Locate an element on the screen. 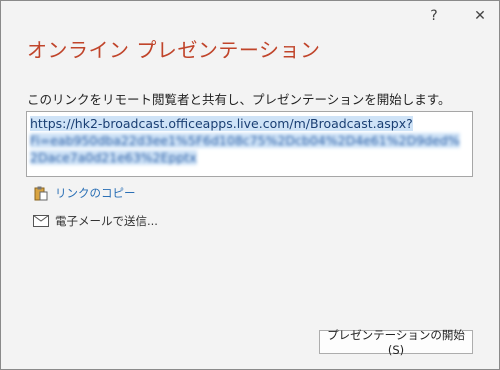 This screenshot has width=500, height=370. link-line-3-obscured: 2Dace7a0d21e63%2Epptx is located at coordinates (113, 157).